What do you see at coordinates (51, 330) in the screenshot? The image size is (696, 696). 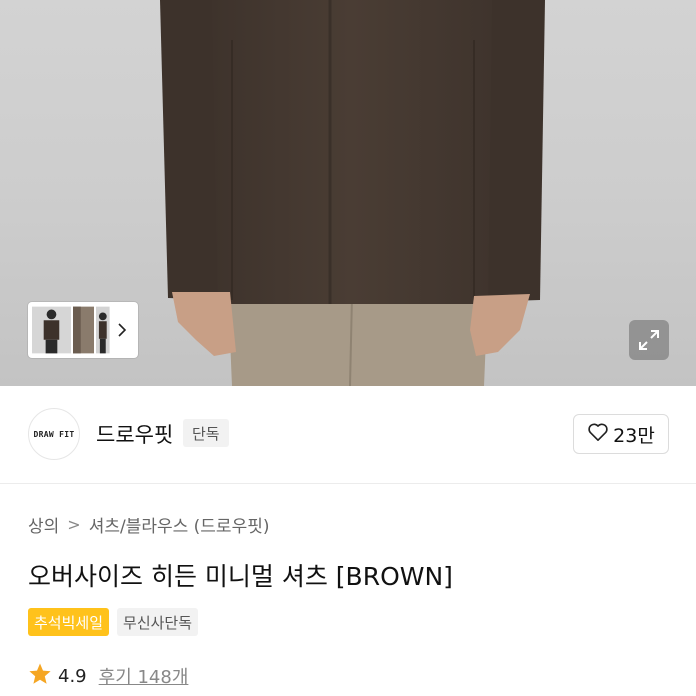 I see `thumbnail-front` at bounding box center [51, 330].